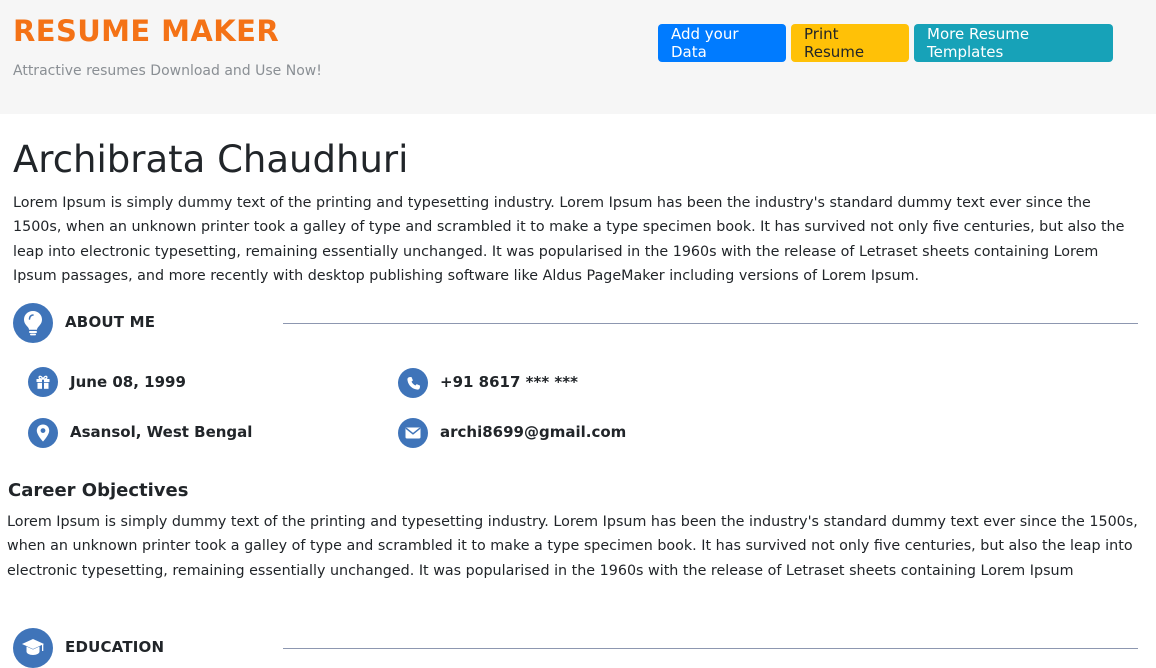 This screenshot has width=1156, height=668. Describe the element at coordinates (110, 322) in the screenshot. I see `about-me-title: ABOUT ME` at that location.